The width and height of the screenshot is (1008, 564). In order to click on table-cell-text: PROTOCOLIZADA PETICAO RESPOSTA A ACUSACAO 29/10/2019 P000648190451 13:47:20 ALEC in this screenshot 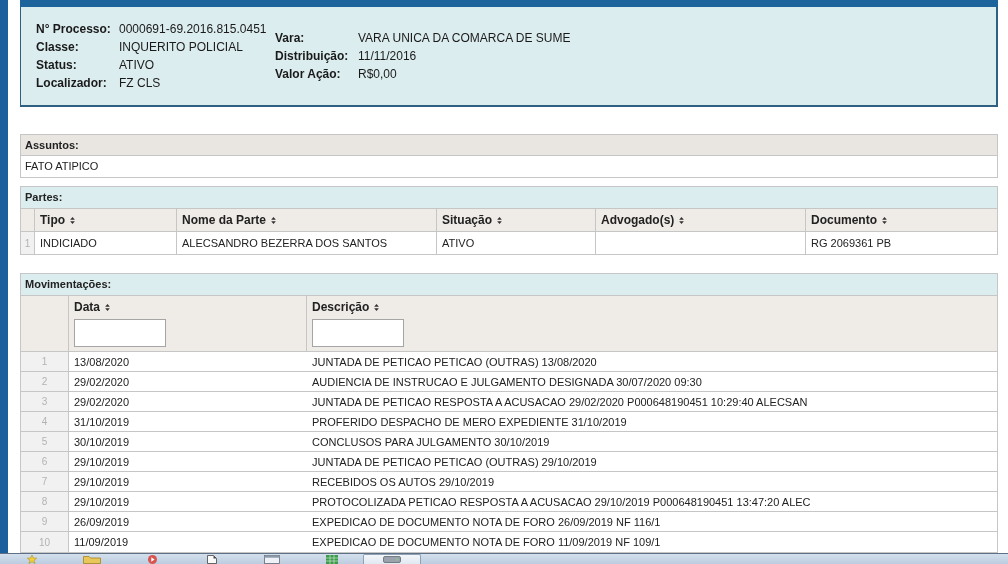, I will do `click(561, 502)`.